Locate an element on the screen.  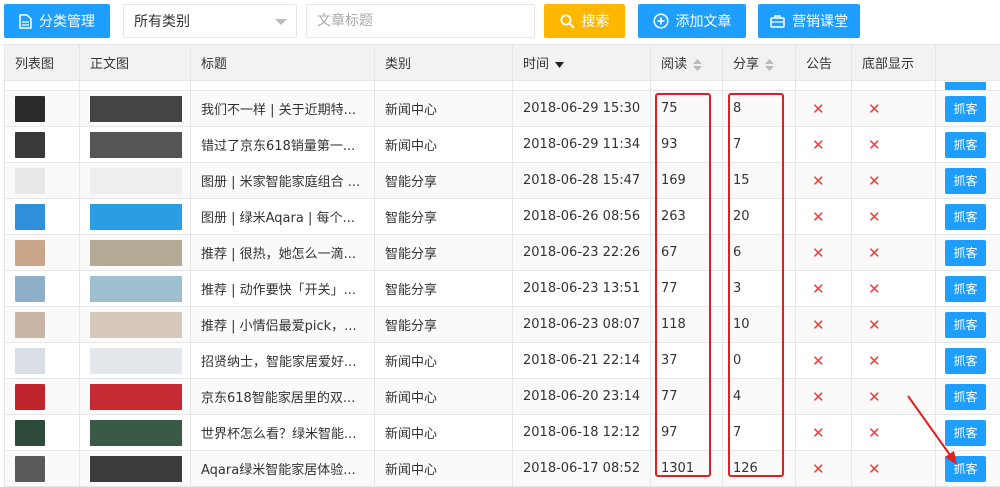
share-count: 10 is located at coordinates (759, 324).